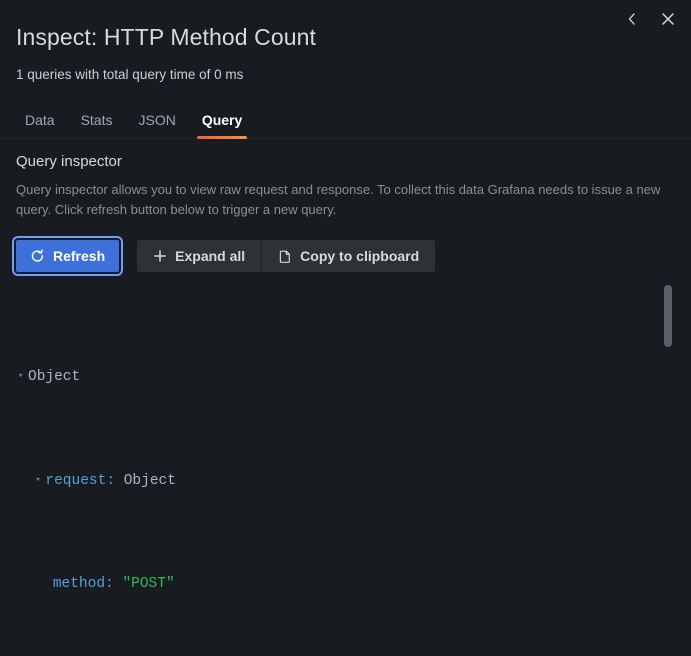 The width and height of the screenshot is (691, 656). Describe the element at coordinates (69, 161) in the screenshot. I see `section-title: Query inspector` at that location.